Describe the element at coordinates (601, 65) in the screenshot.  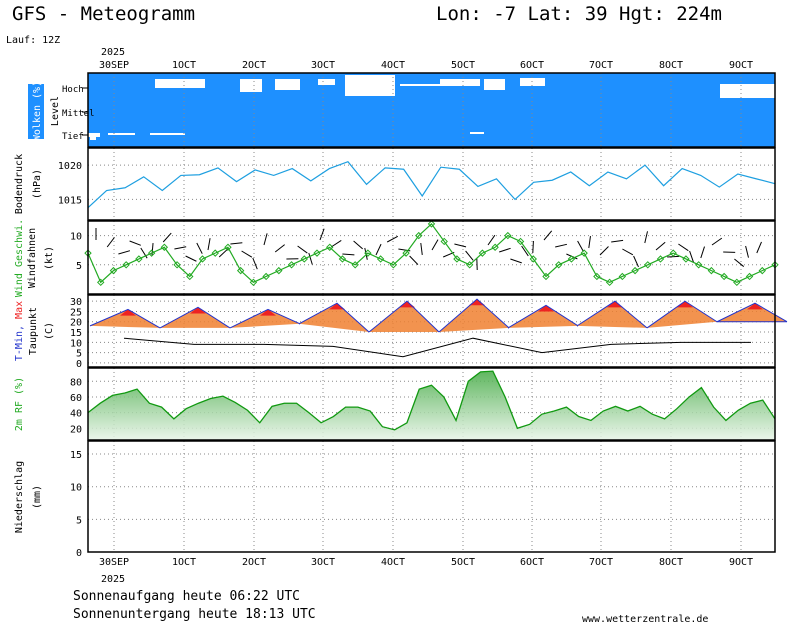
I see `date-tick-label-top: 7OCT` at that location.